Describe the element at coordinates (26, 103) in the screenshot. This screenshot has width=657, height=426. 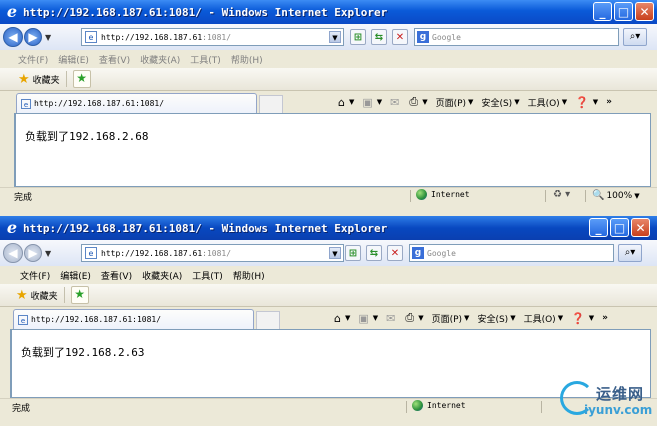
I see `tab-page-icon: e` at that location.